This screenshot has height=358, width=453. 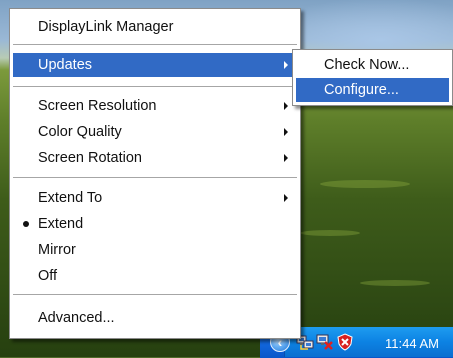 What do you see at coordinates (70, 198) in the screenshot?
I see `menu-item-label: Extend To` at bounding box center [70, 198].